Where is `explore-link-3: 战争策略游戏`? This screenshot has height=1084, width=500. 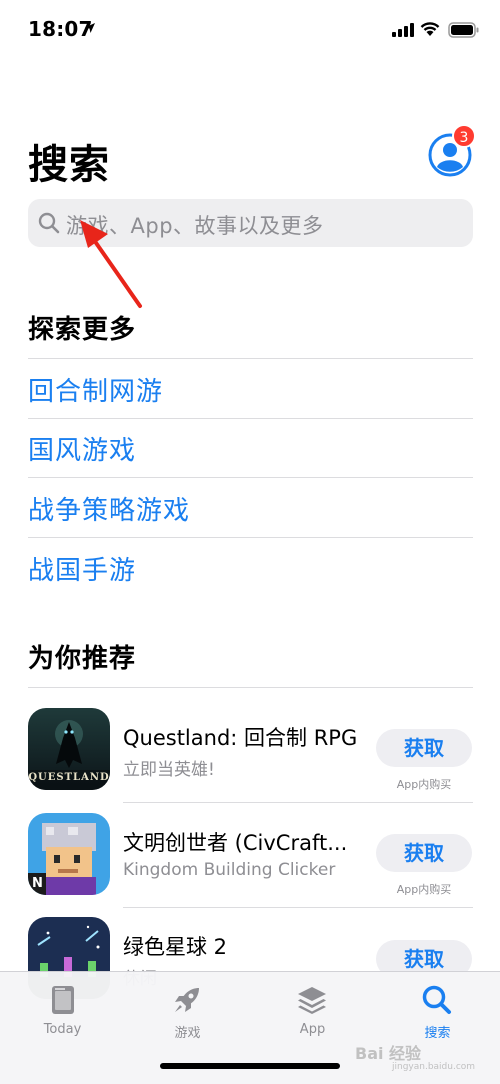
explore-link-3: 战争策略游戏 is located at coordinates (109, 508).